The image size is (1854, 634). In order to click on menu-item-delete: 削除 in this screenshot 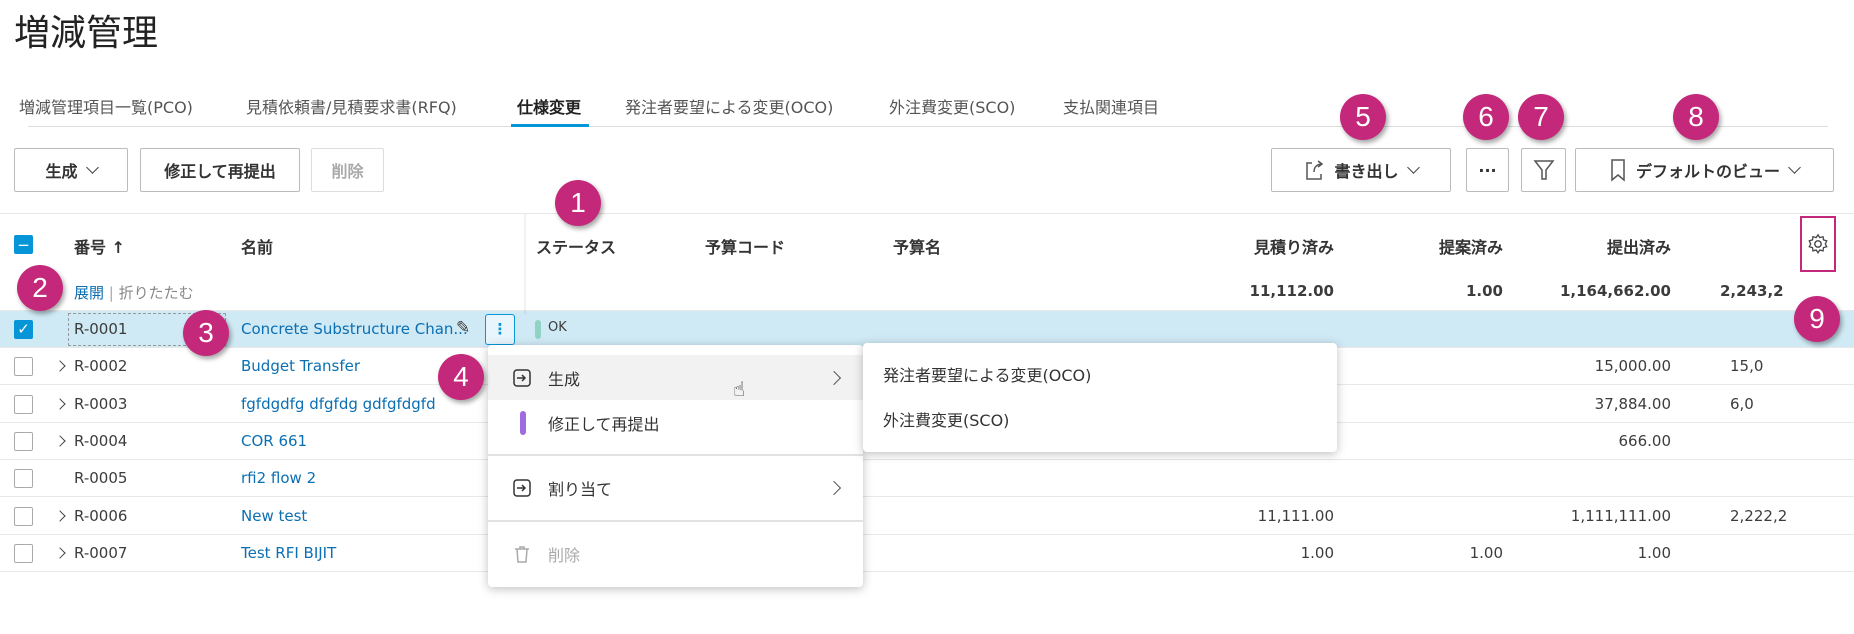, I will do `click(675, 553)`.